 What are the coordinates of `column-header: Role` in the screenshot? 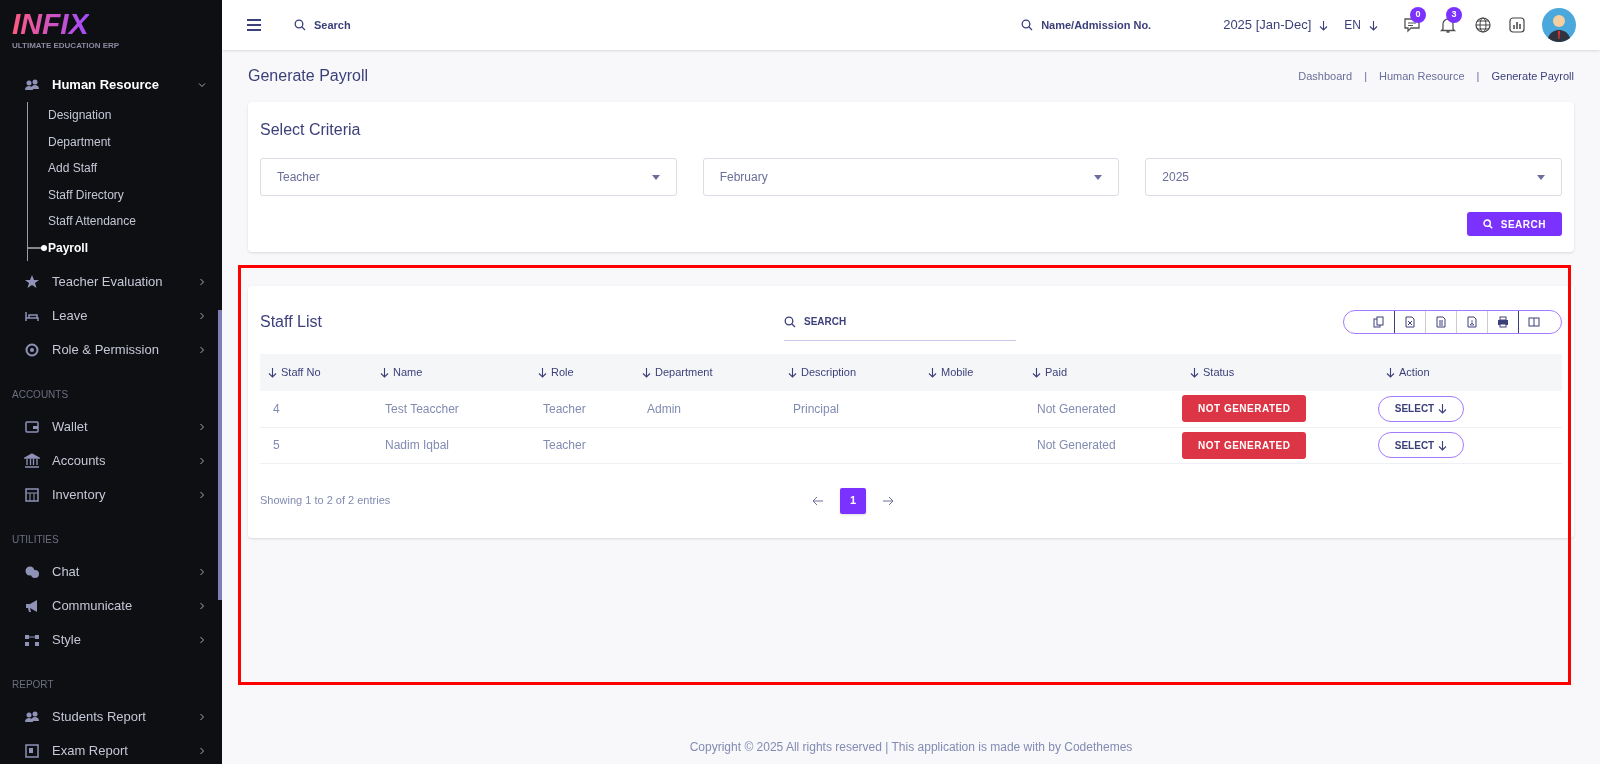 It's located at (582, 372).